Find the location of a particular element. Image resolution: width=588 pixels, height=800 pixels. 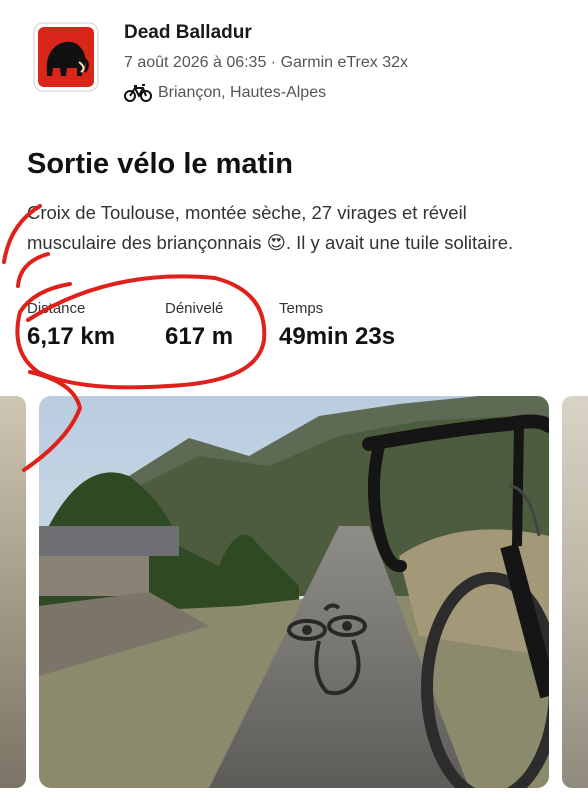

stat-time: Temps 49min 23s is located at coordinates (337, 325).